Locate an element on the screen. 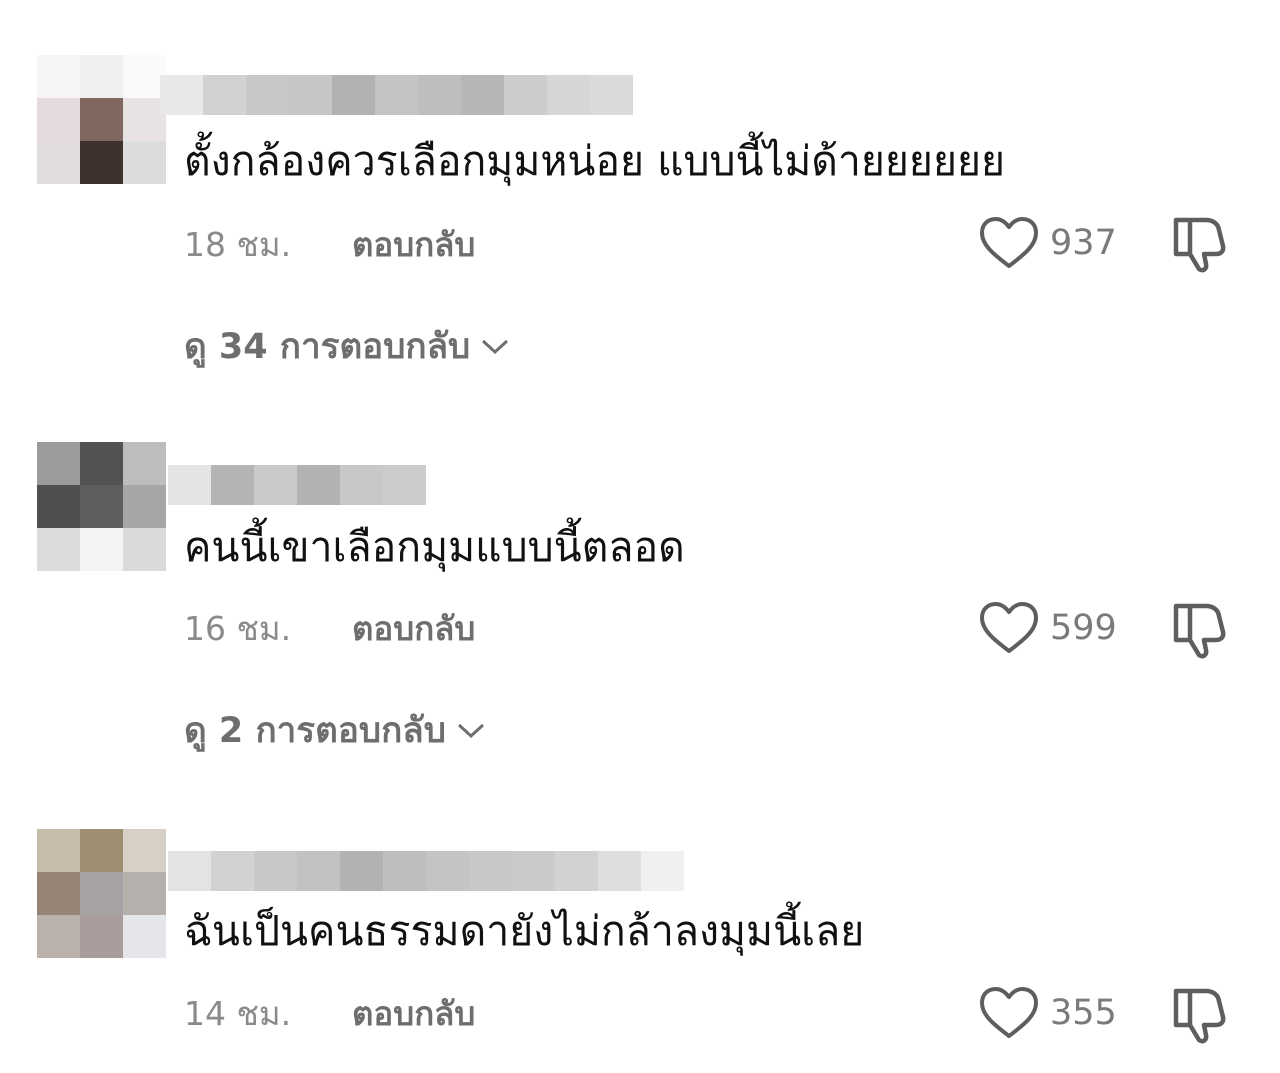 This screenshot has height=1073, width=1280. view-replies-label: ดู 34 การตอบกลับ is located at coordinates (327, 346).